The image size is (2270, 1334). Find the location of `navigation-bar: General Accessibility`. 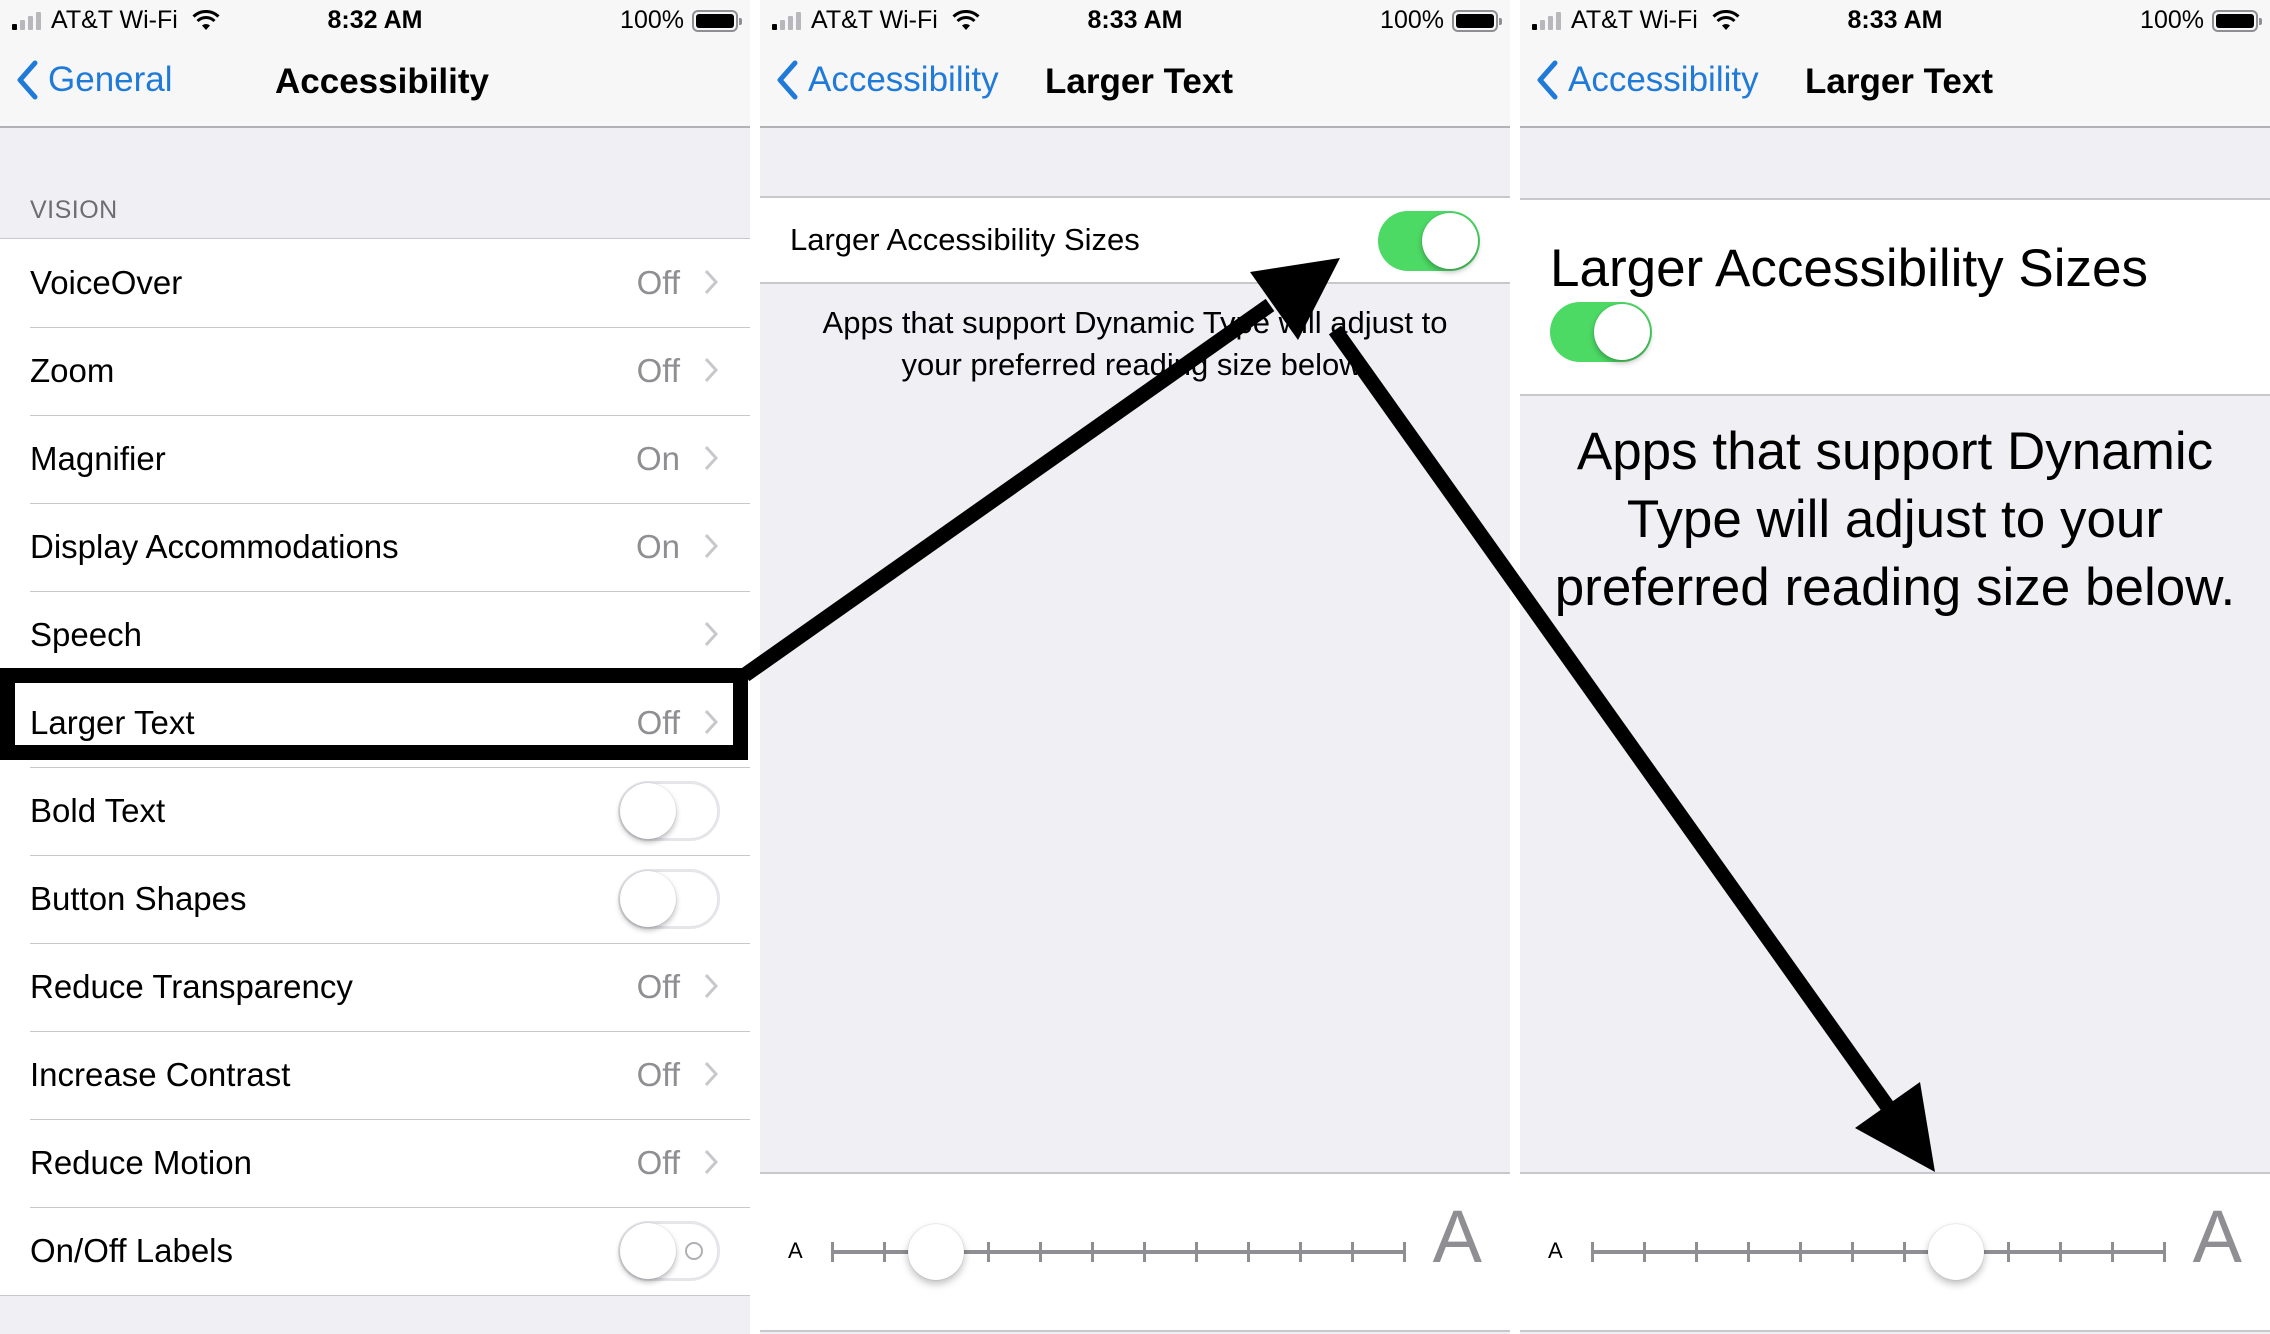

navigation-bar: General Accessibility is located at coordinates (375, 84).